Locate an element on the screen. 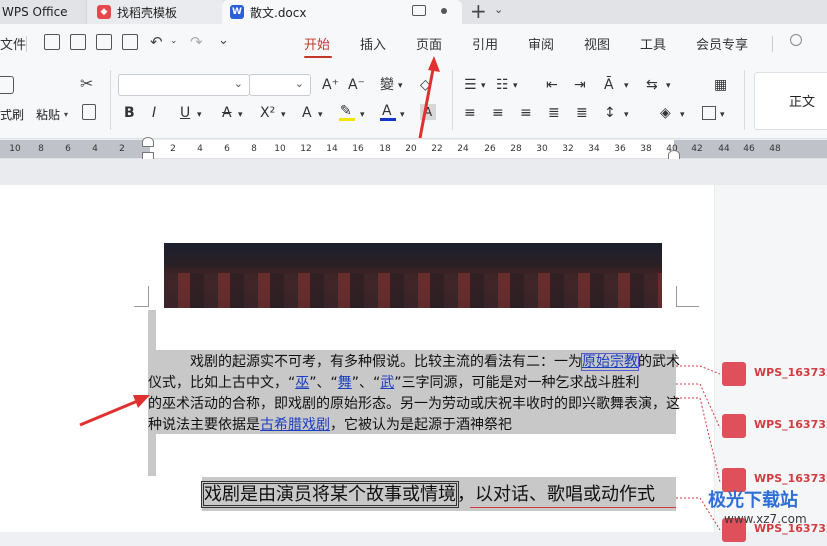 This screenshot has width=827, height=546. site-watermark: 极光下载站 www.xz7.com is located at coordinates (767, 508).